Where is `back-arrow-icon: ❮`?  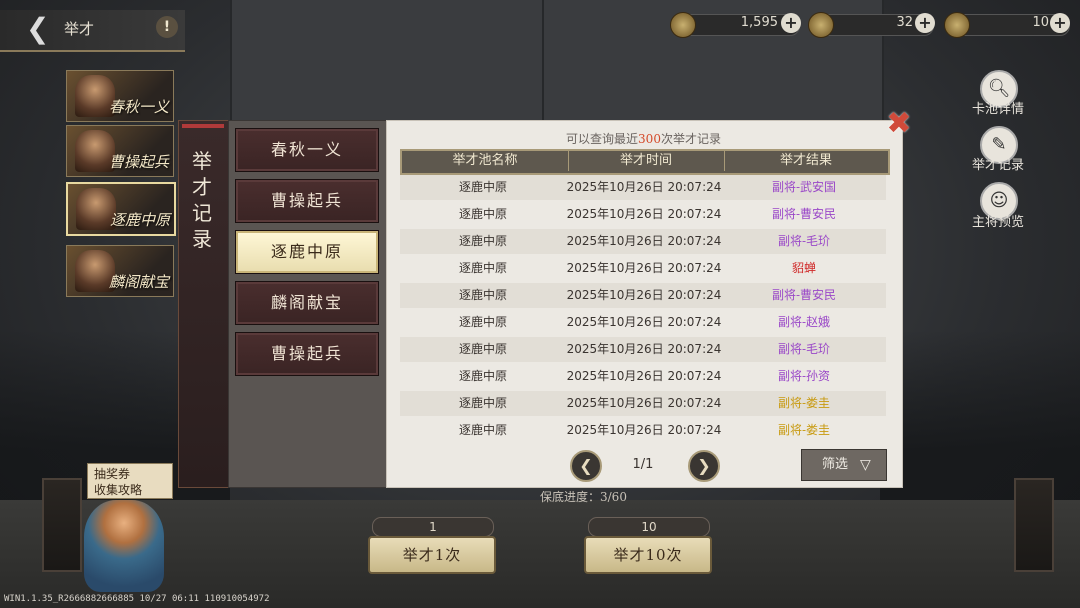
back-arrow-icon: ❮ is located at coordinates (37, 29).